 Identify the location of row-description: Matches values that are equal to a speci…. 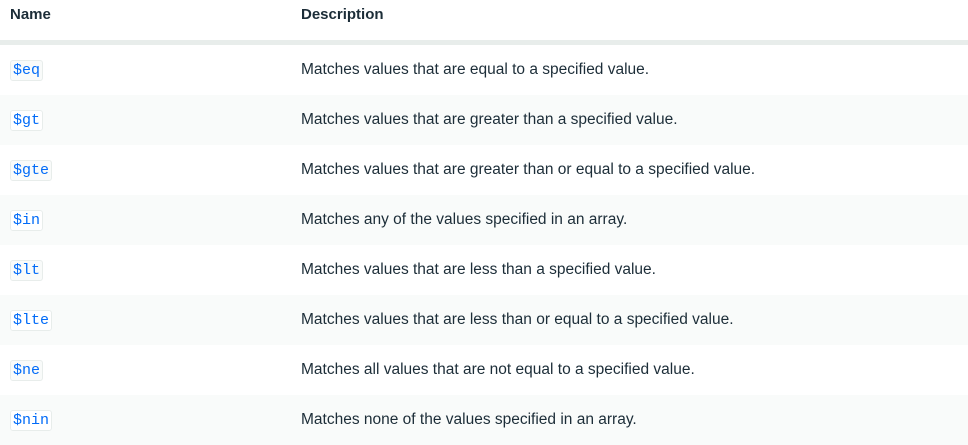
(475, 69).